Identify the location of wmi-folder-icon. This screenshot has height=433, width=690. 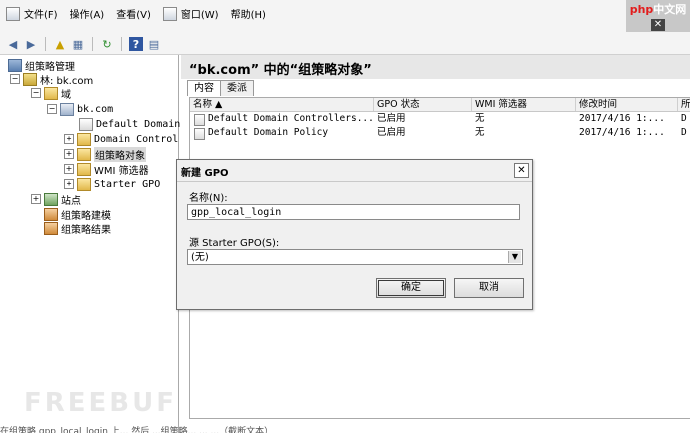
(84, 169).